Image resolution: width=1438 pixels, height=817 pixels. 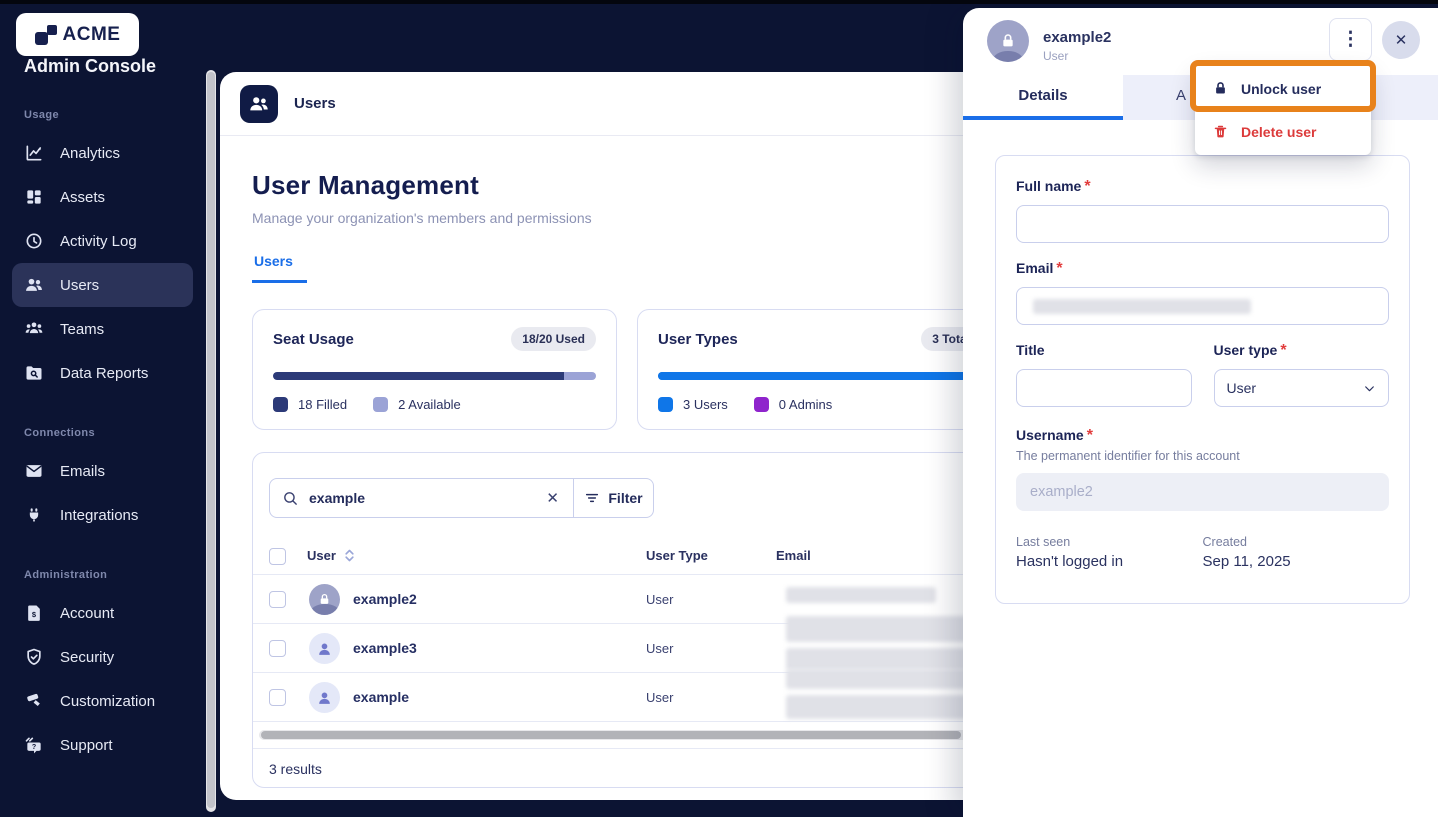 I want to click on brand-logo: ACME, so click(x=77, y=34).